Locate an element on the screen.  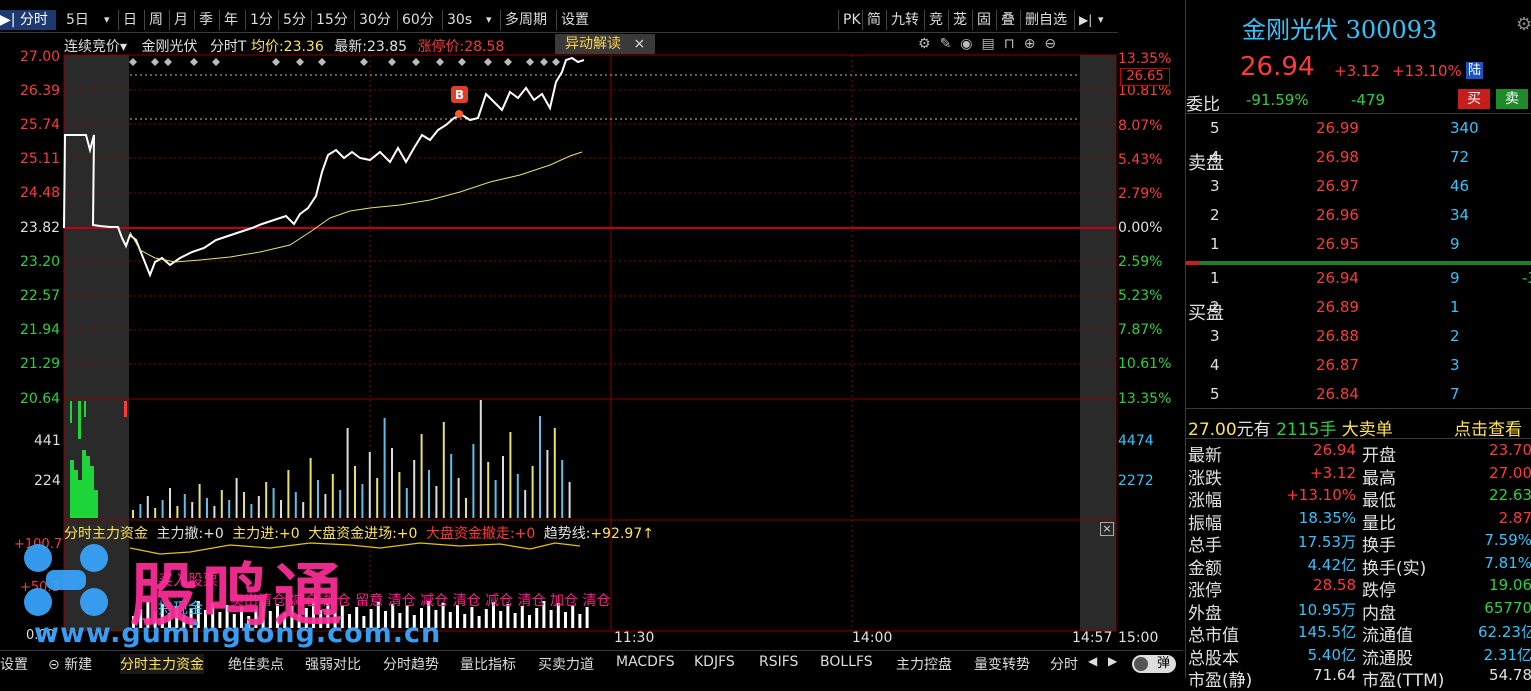
tab-1min: 1分 is located at coordinates (259, 20).